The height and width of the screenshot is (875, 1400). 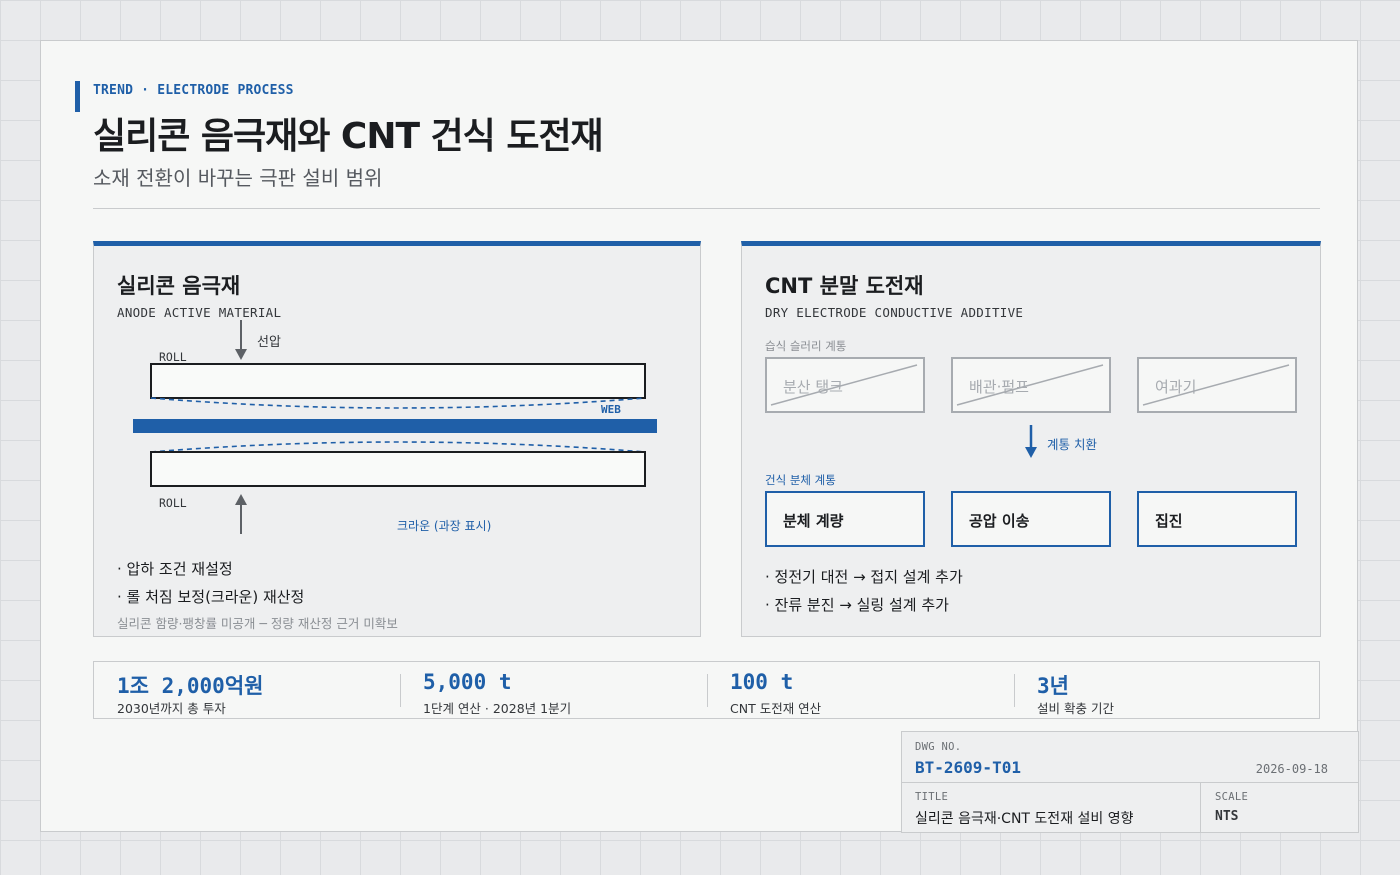 I want to click on stat-label: CNT 도전재 연산, so click(x=776, y=708).